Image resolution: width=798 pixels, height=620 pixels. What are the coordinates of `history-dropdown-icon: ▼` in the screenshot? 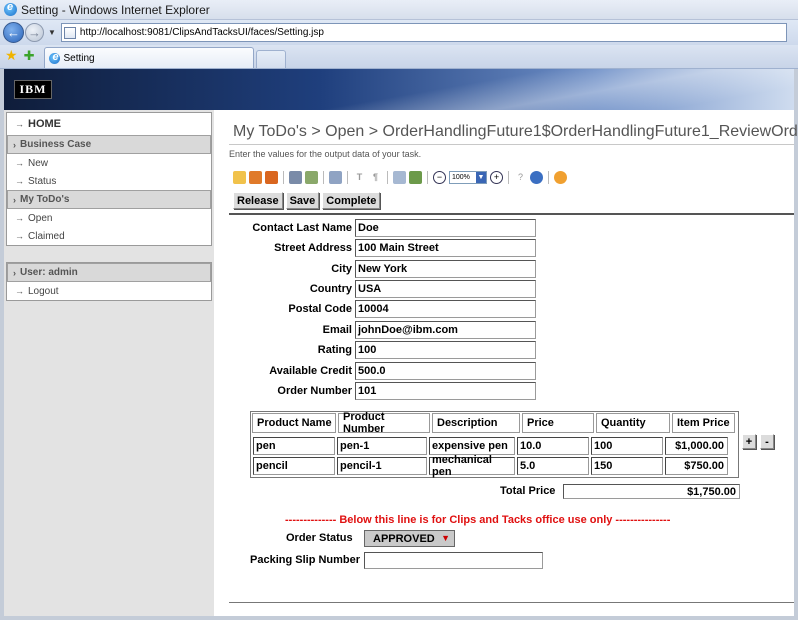 It's located at (52, 32).